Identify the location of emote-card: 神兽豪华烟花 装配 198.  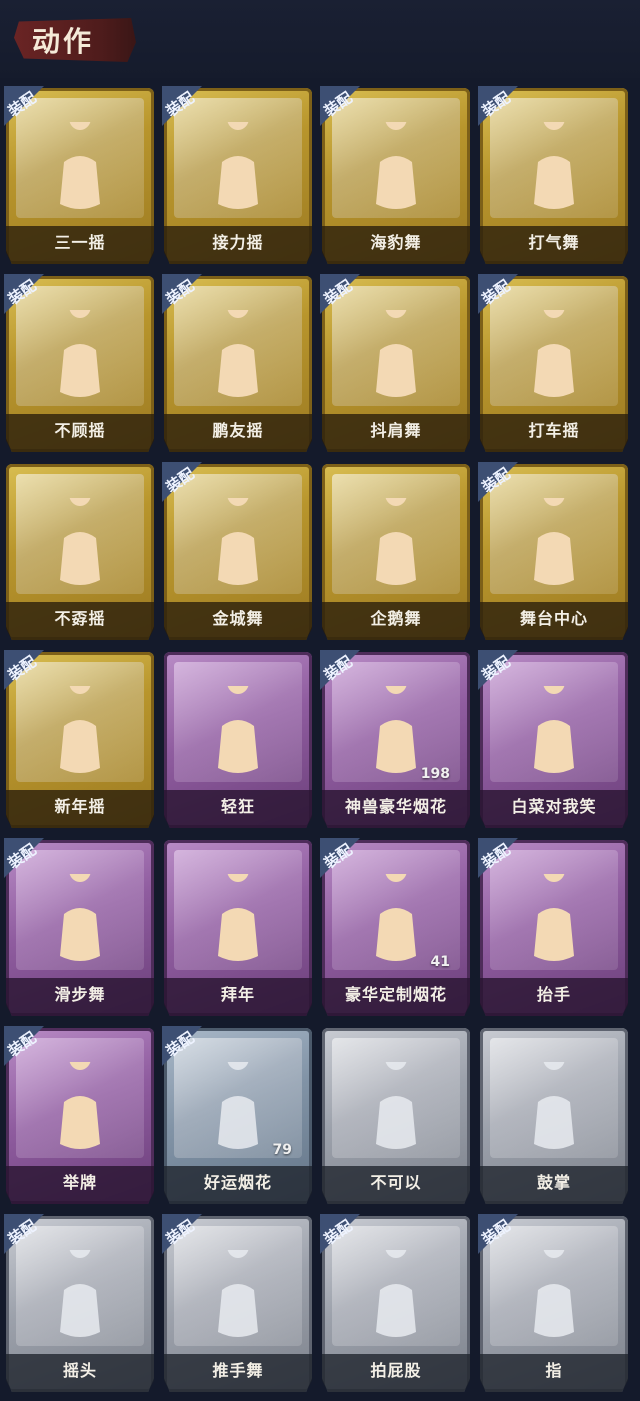
(395, 739).